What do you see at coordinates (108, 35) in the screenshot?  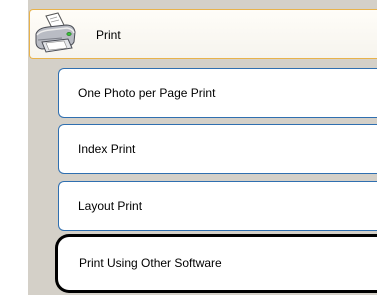 I see `print-header-label: Print` at bounding box center [108, 35].